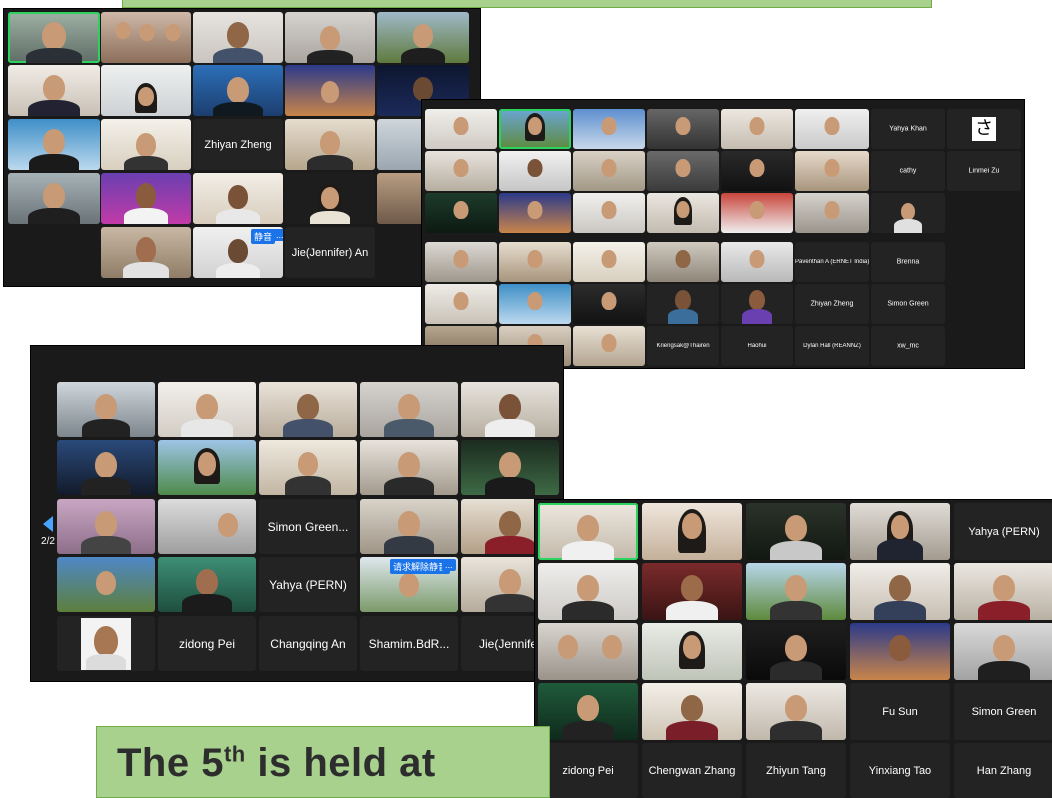 Image resolution: width=1052 pixels, height=798 pixels. What do you see at coordinates (757, 346) in the screenshot?
I see `video-tile: Haohui` at bounding box center [757, 346].